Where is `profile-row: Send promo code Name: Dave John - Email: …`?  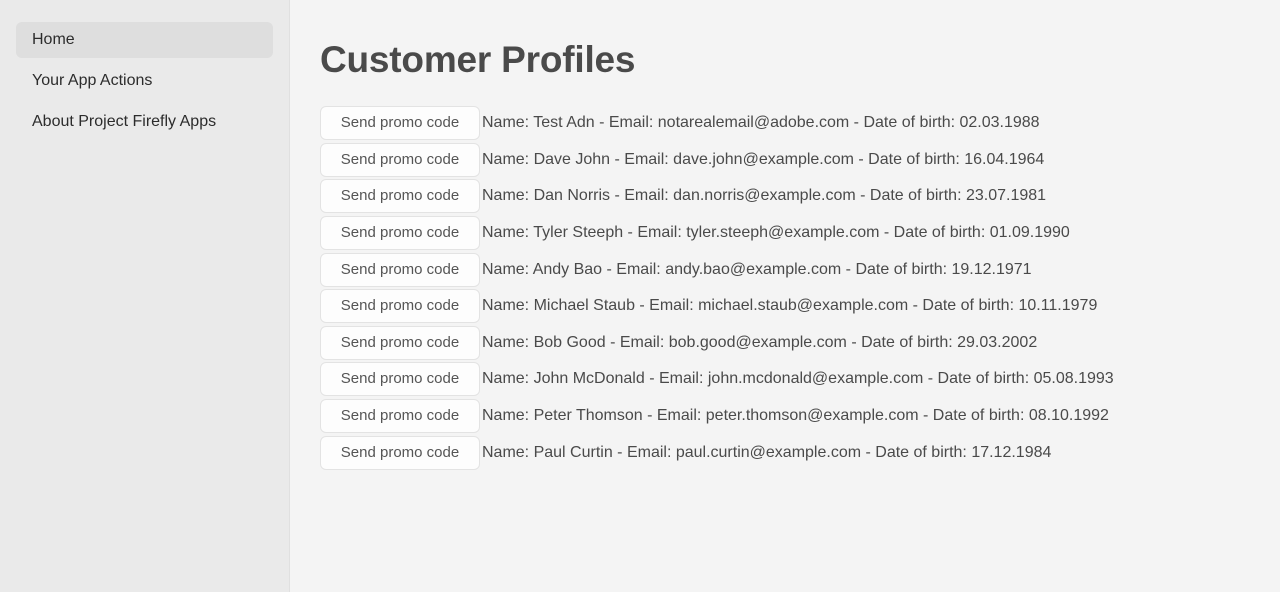 profile-row: Send promo code Name: Dave John - Email: … is located at coordinates (800, 160).